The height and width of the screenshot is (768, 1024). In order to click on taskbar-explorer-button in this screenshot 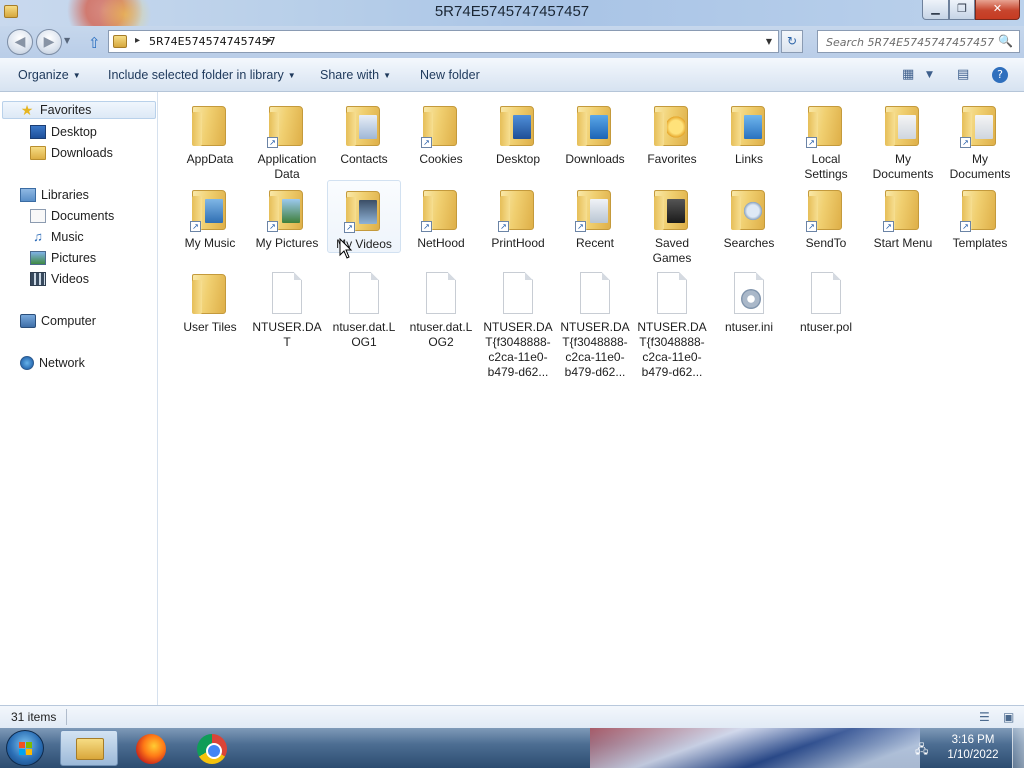, I will do `click(89, 748)`.